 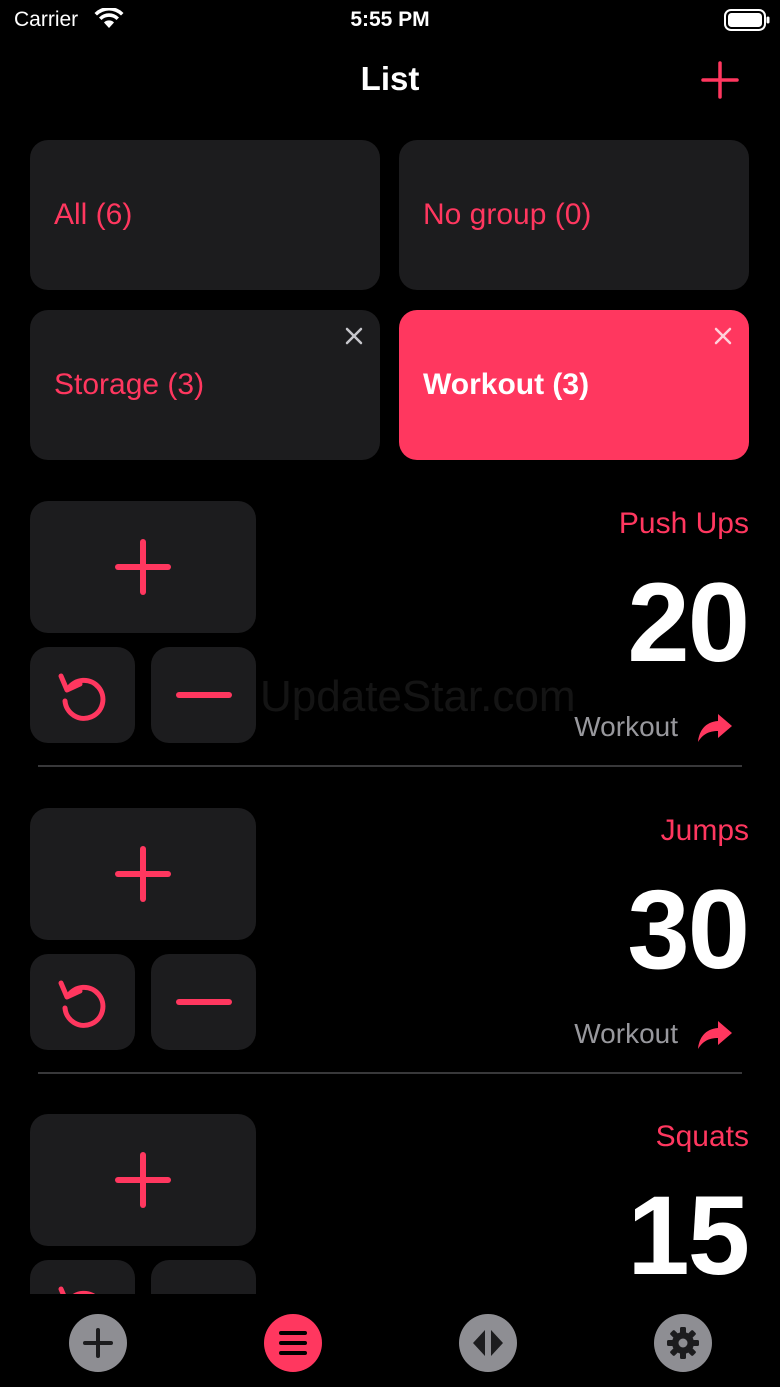 I want to click on navigation-bar: List, so click(x=390, y=80).